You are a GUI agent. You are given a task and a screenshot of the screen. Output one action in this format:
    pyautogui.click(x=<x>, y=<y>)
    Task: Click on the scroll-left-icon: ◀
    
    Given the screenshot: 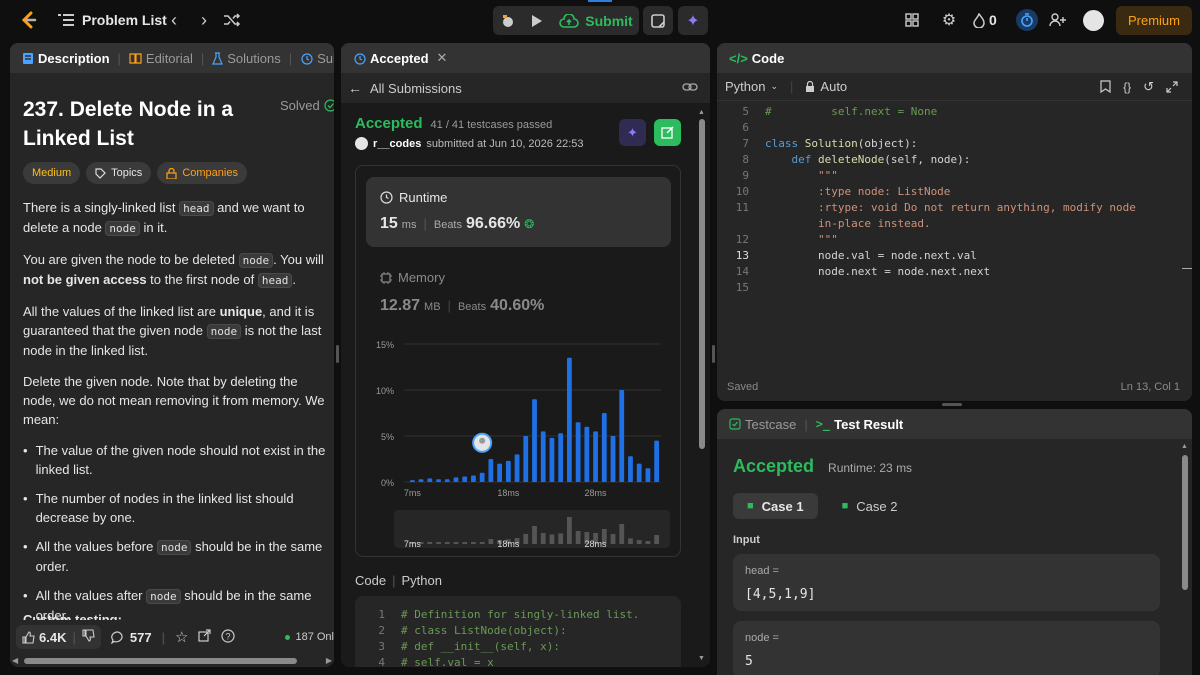 What is the action you would take?
    pyautogui.click(x=15, y=660)
    